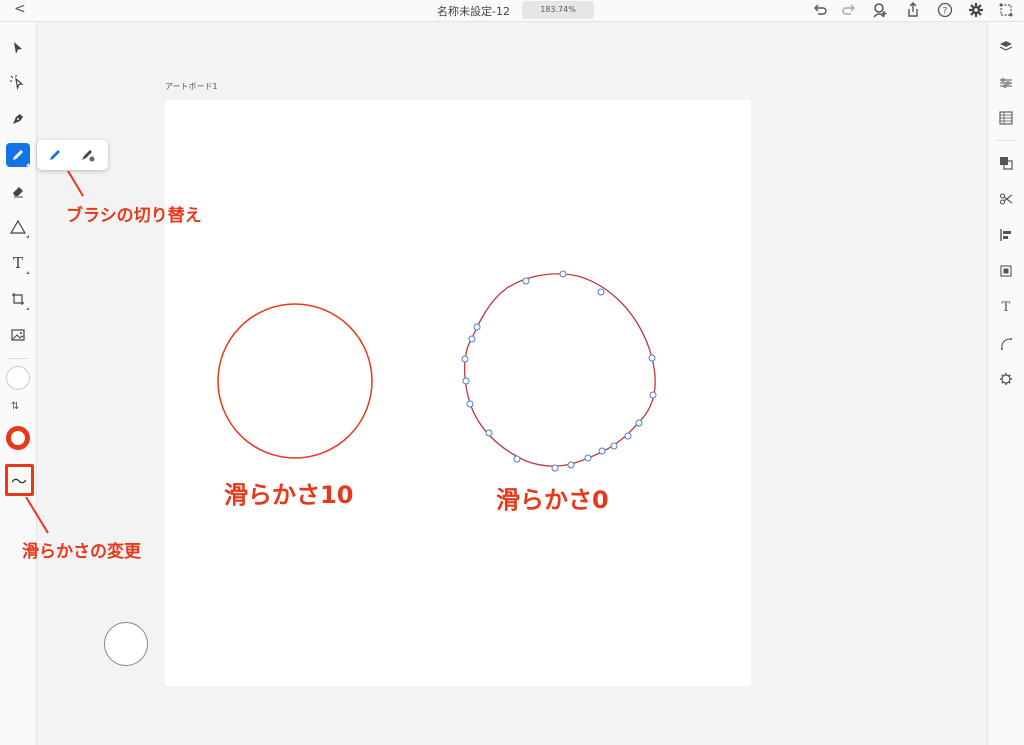 The image size is (1024, 745). I want to click on annotation-line-smooth, so click(37, 515).